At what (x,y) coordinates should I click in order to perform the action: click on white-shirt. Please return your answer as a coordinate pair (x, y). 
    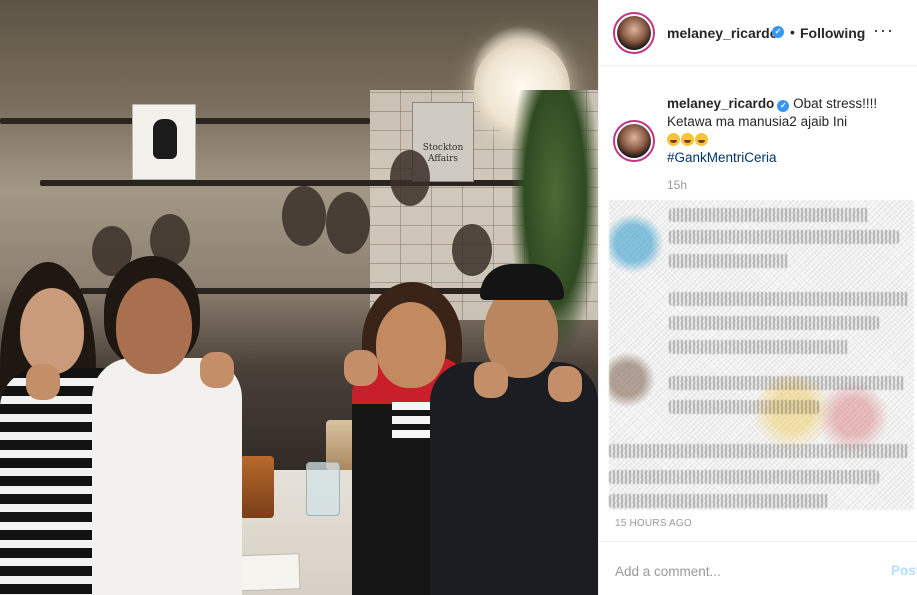
    Looking at the image, I should click on (167, 476).